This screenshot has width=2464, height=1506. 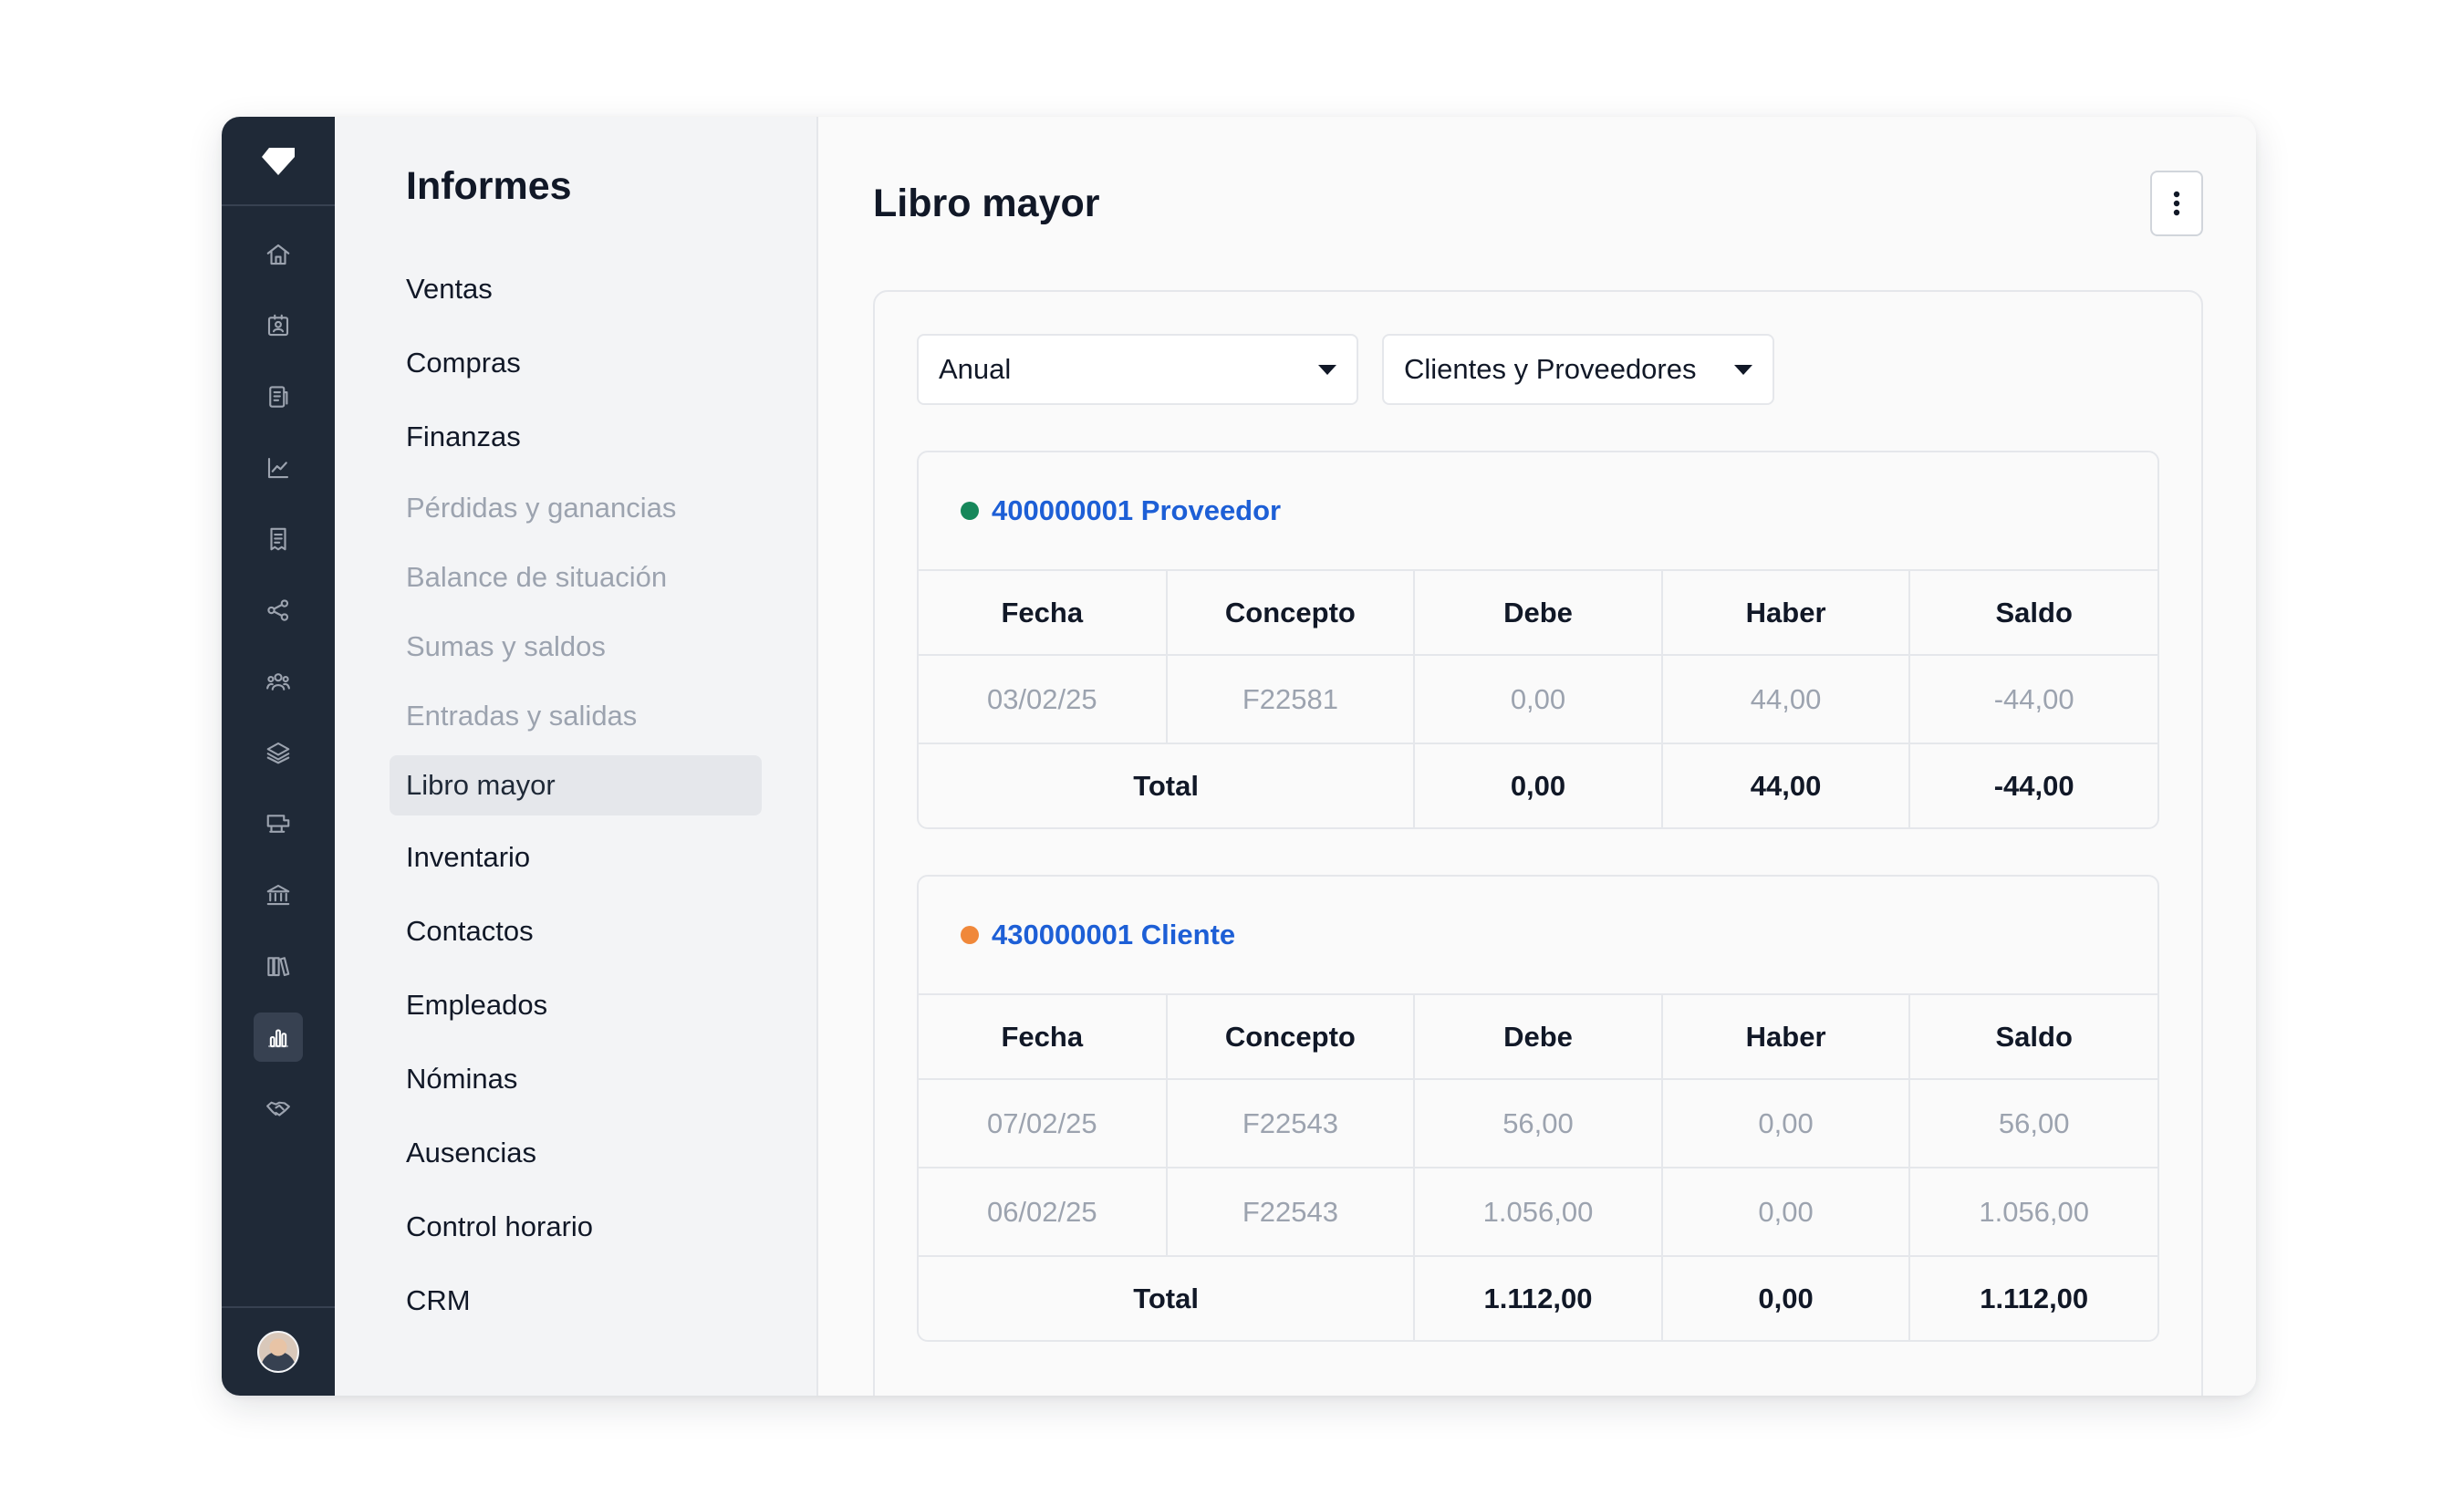 I want to click on avatar, so click(x=278, y=1352).